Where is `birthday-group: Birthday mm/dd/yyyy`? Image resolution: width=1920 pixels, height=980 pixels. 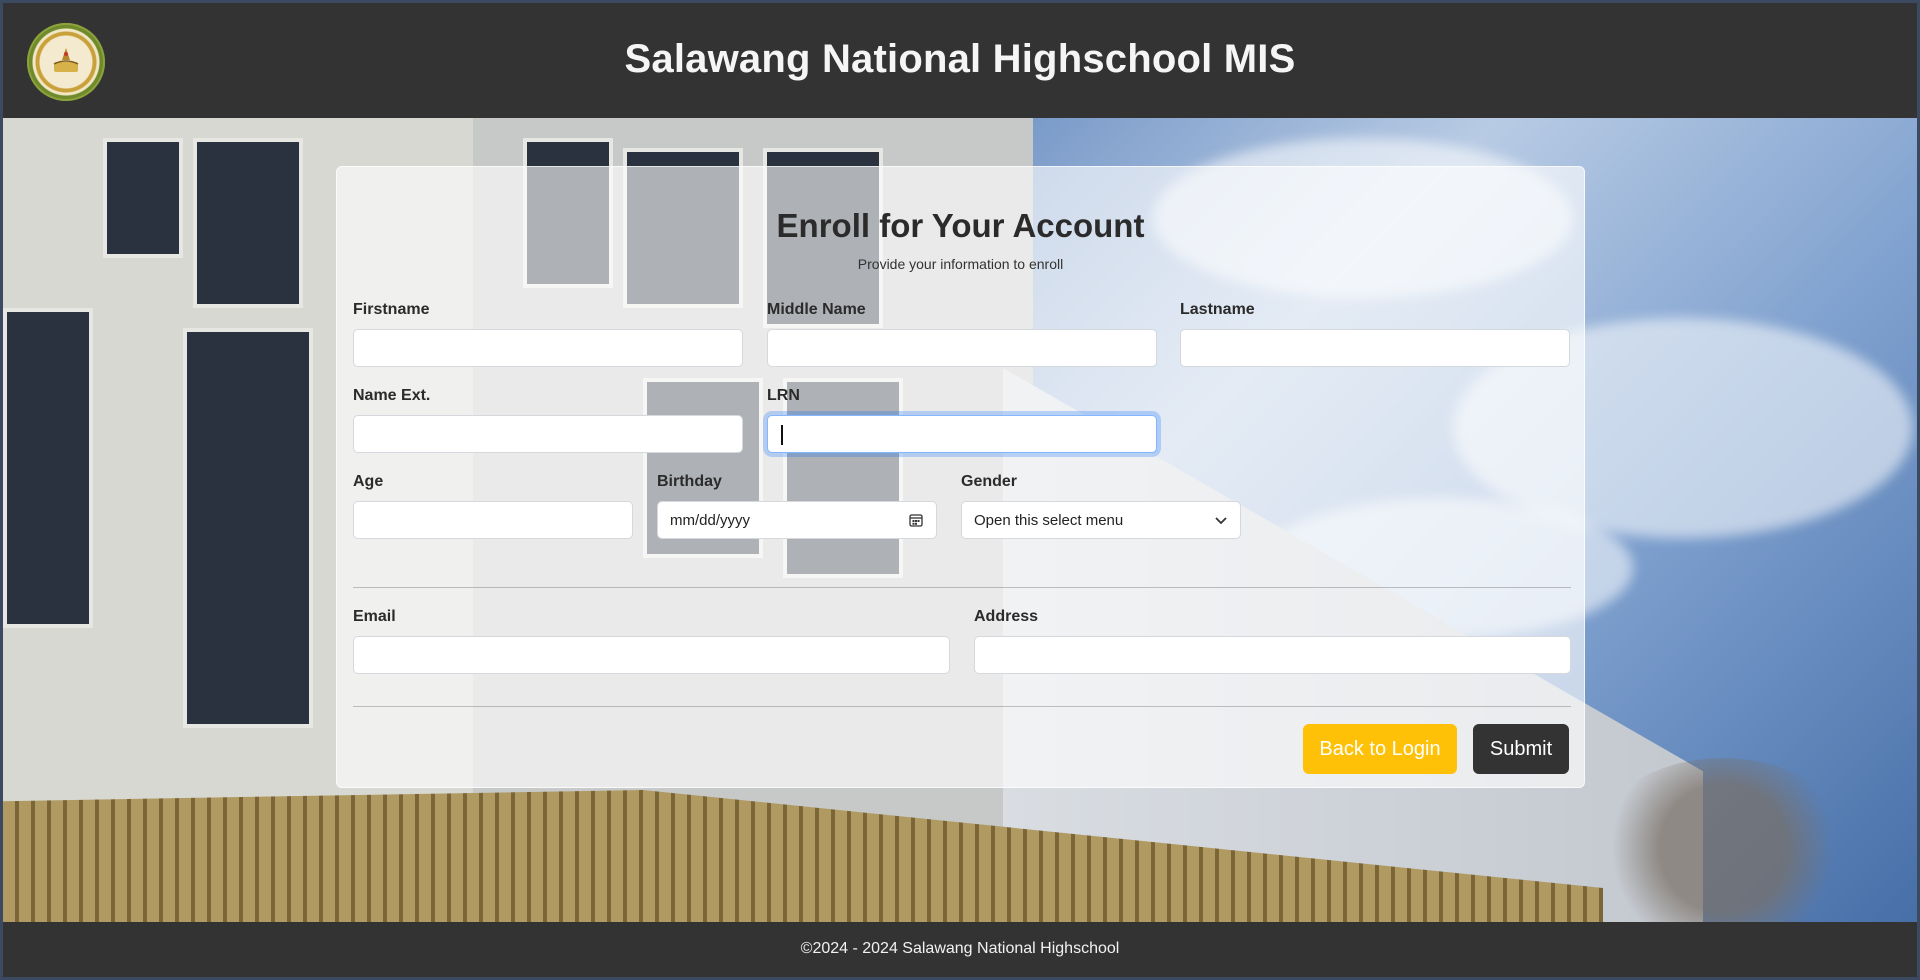 birthday-group: Birthday mm/dd/yyyy is located at coordinates (797, 506).